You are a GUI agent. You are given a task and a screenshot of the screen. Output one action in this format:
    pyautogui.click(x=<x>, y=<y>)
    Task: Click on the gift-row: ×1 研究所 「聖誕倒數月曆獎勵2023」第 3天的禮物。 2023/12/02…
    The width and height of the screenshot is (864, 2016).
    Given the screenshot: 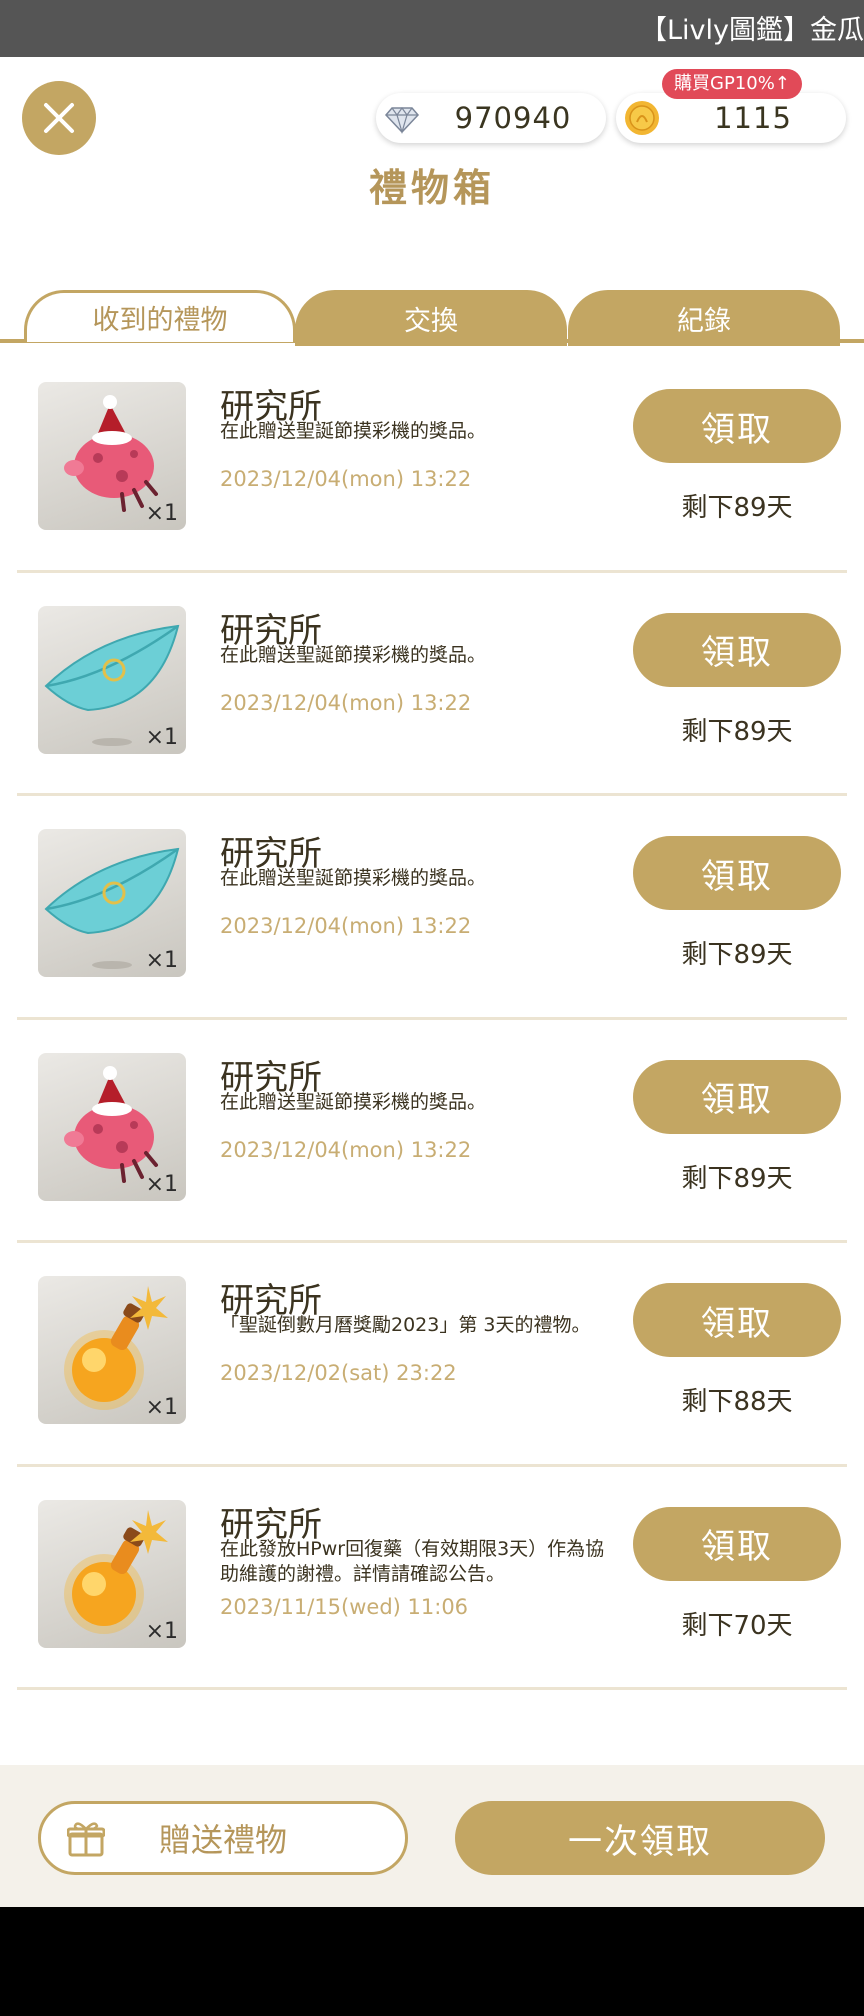 What is the action you would take?
    pyautogui.click(x=432, y=1355)
    